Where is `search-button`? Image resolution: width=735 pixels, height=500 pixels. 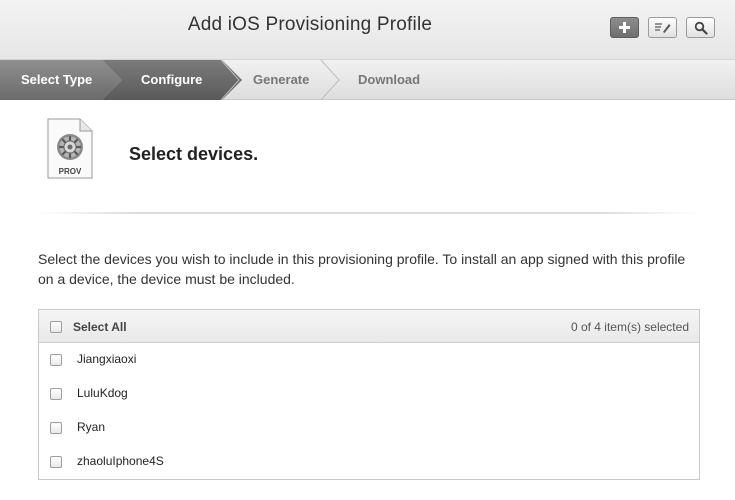 search-button is located at coordinates (700, 27).